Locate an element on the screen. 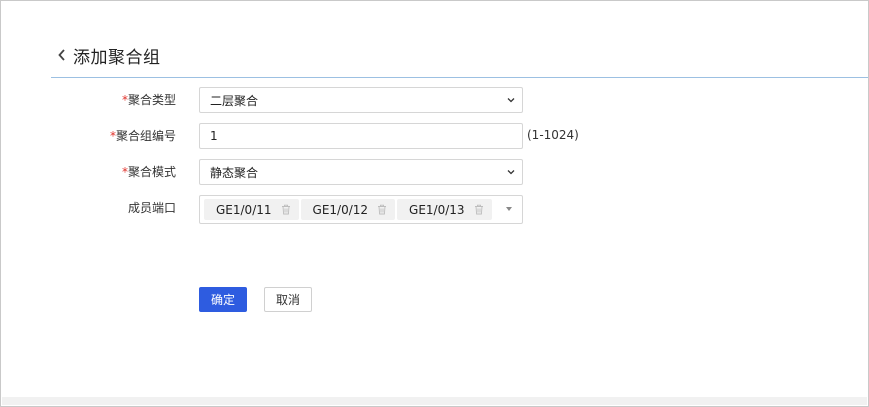 This screenshot has width=869, height=407. port-tag: GE1/0/11 is located at coordinates (251, 209).